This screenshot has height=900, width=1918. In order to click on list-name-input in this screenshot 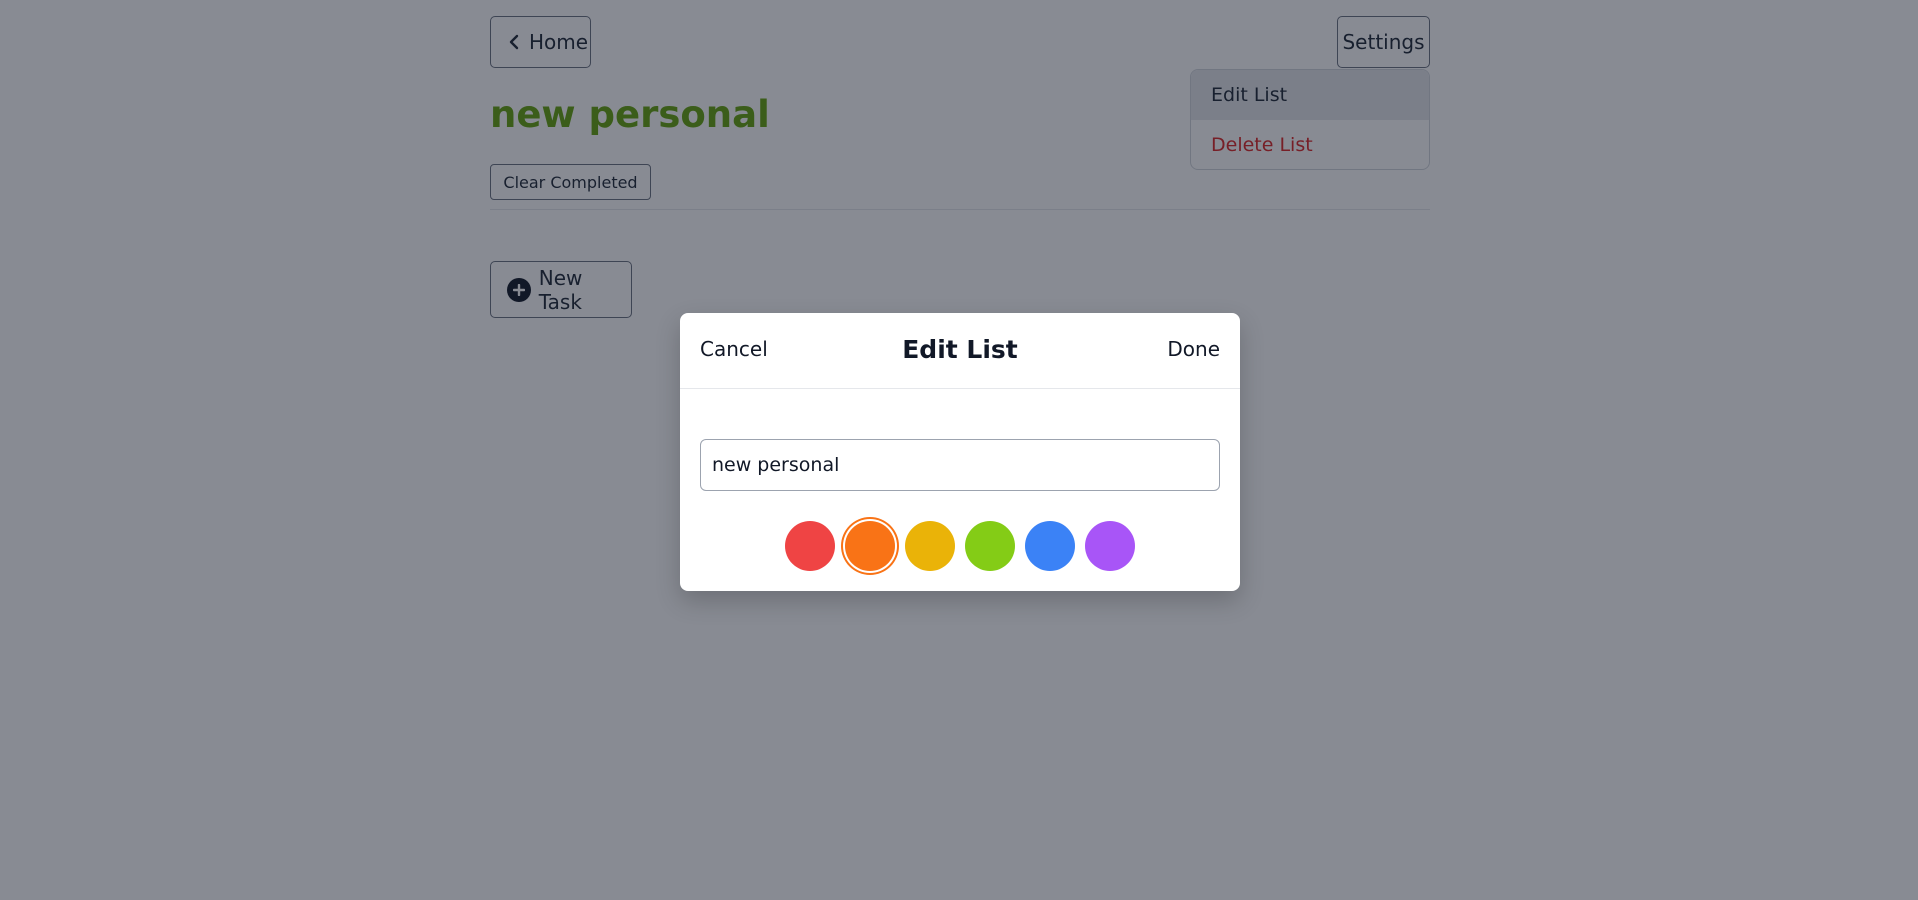, I will do `click(960, 465)`.